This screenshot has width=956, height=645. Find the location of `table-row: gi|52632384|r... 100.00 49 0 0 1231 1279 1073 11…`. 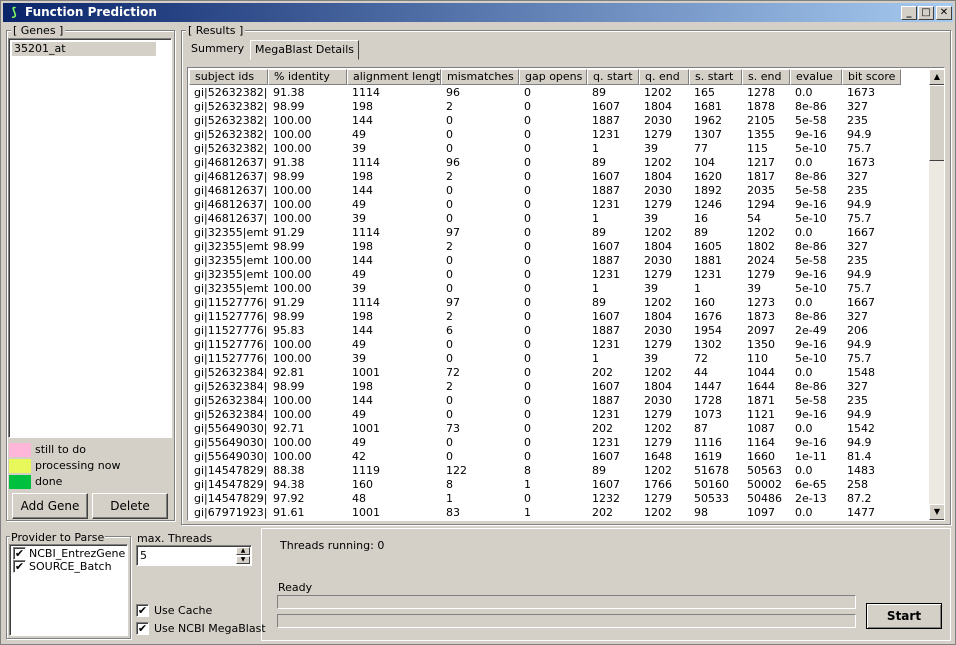

table-row: gi|52632384|r... 100.00 49 0 0 1231 1279 1073 11… is located at coordinates (559, 415).